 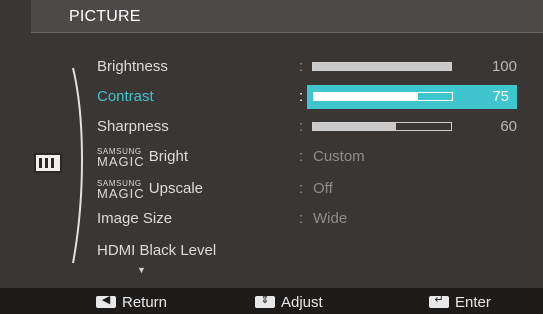 What do you see at coordinates (508, 126) in the screenshot?
I see `sharpness-value: 60` at bounding box center [508, 126].